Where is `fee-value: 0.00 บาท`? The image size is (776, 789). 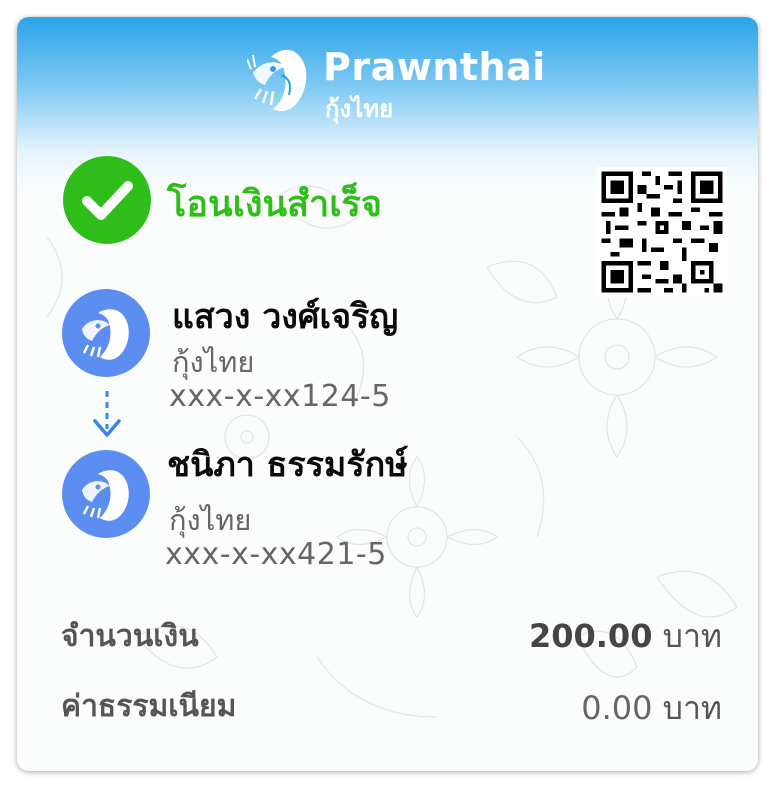 fee-value: 0.00 บาท is located at coordinates (651, 708).